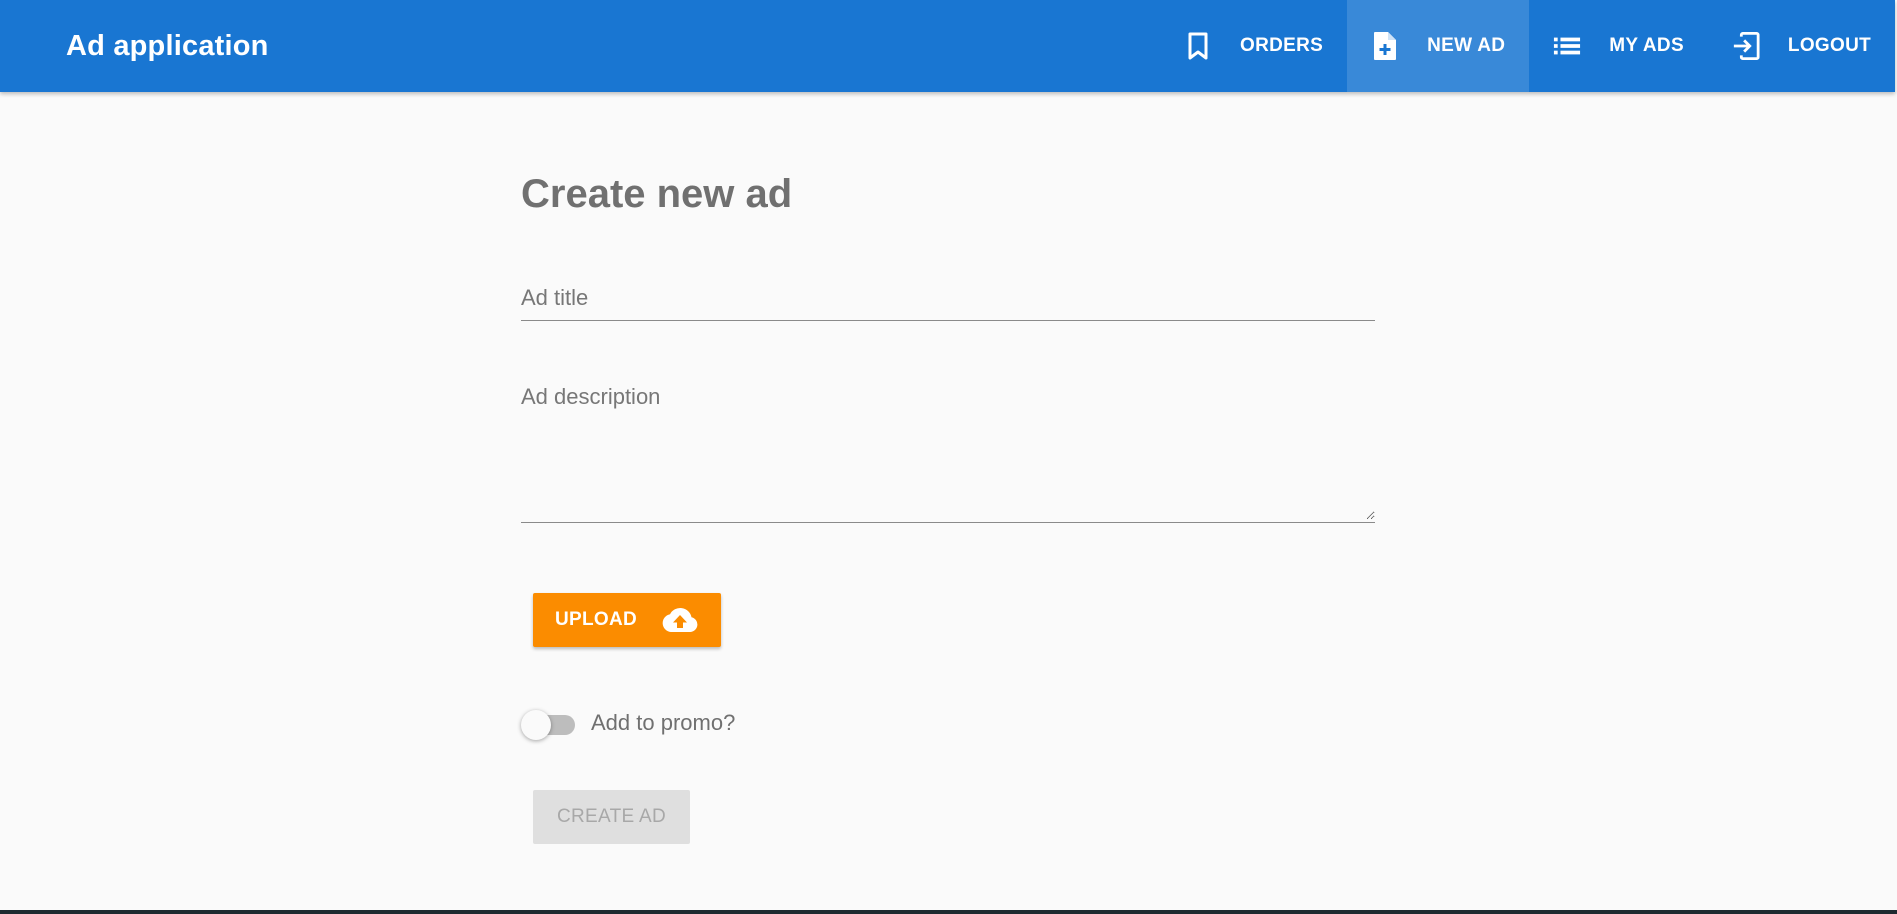 This screenshot has height=914, width=1897. Describe the element at coordinates (611, 817) in the screenshot. I see `create-ad-button: CREATE AD` at that location.